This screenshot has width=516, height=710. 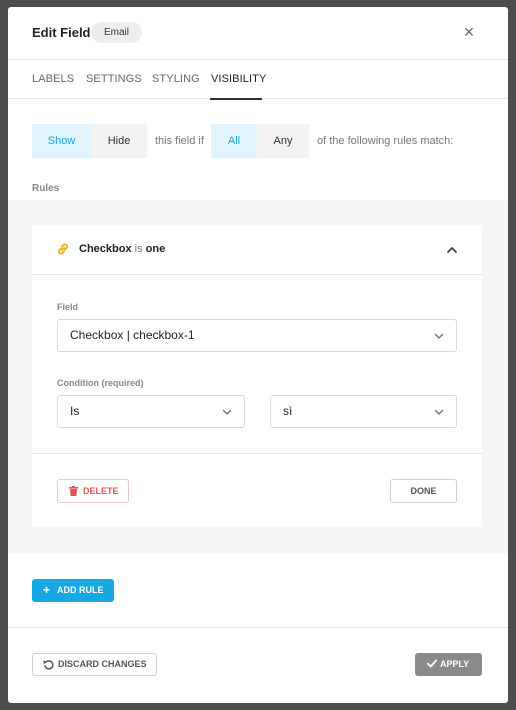 I want to click on condition-operator-select: Is, so click(x=151, y=411).